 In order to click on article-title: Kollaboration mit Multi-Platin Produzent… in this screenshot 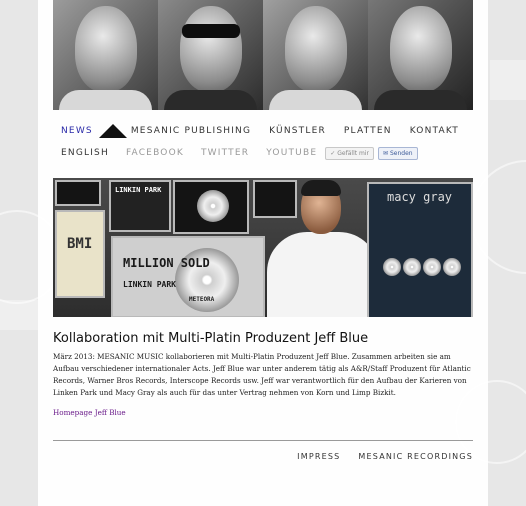, I will do `click(211, 338)`.